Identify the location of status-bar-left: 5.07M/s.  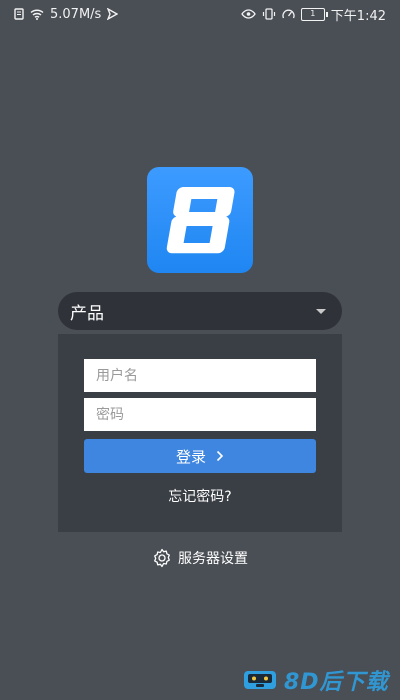
(66, 14).